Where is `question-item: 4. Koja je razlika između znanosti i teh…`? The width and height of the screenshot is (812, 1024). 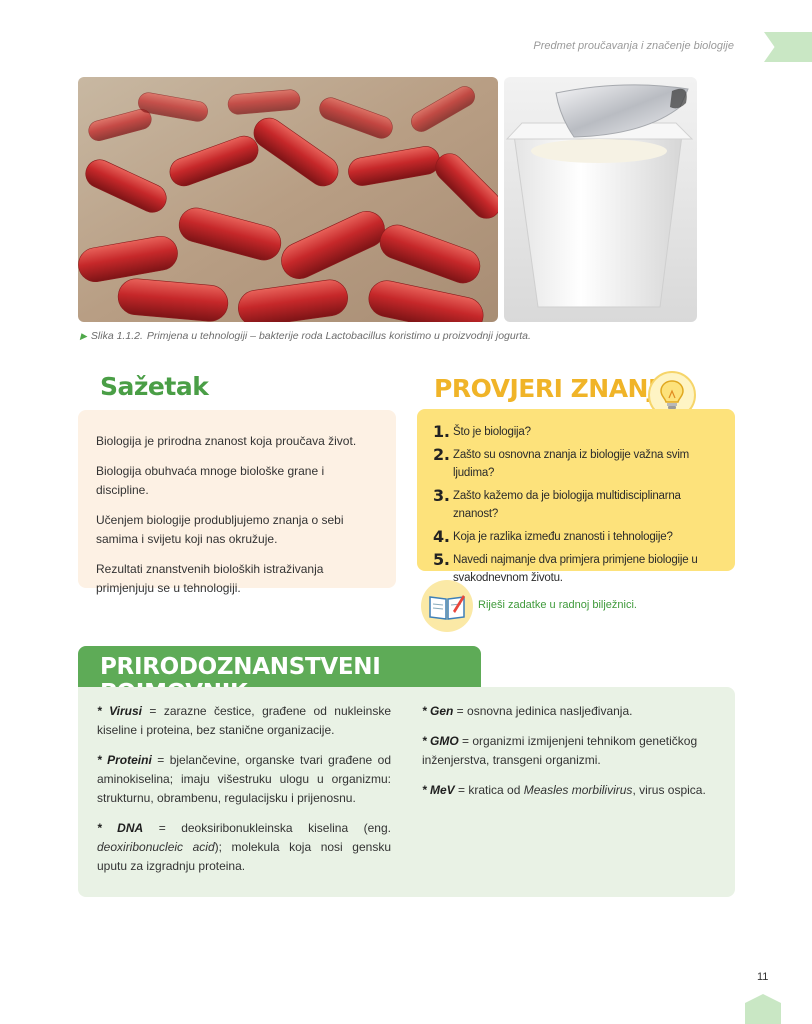
question-item: 4. Koja je razlika između znanosti i teh… is located at coordinates (578, 537).